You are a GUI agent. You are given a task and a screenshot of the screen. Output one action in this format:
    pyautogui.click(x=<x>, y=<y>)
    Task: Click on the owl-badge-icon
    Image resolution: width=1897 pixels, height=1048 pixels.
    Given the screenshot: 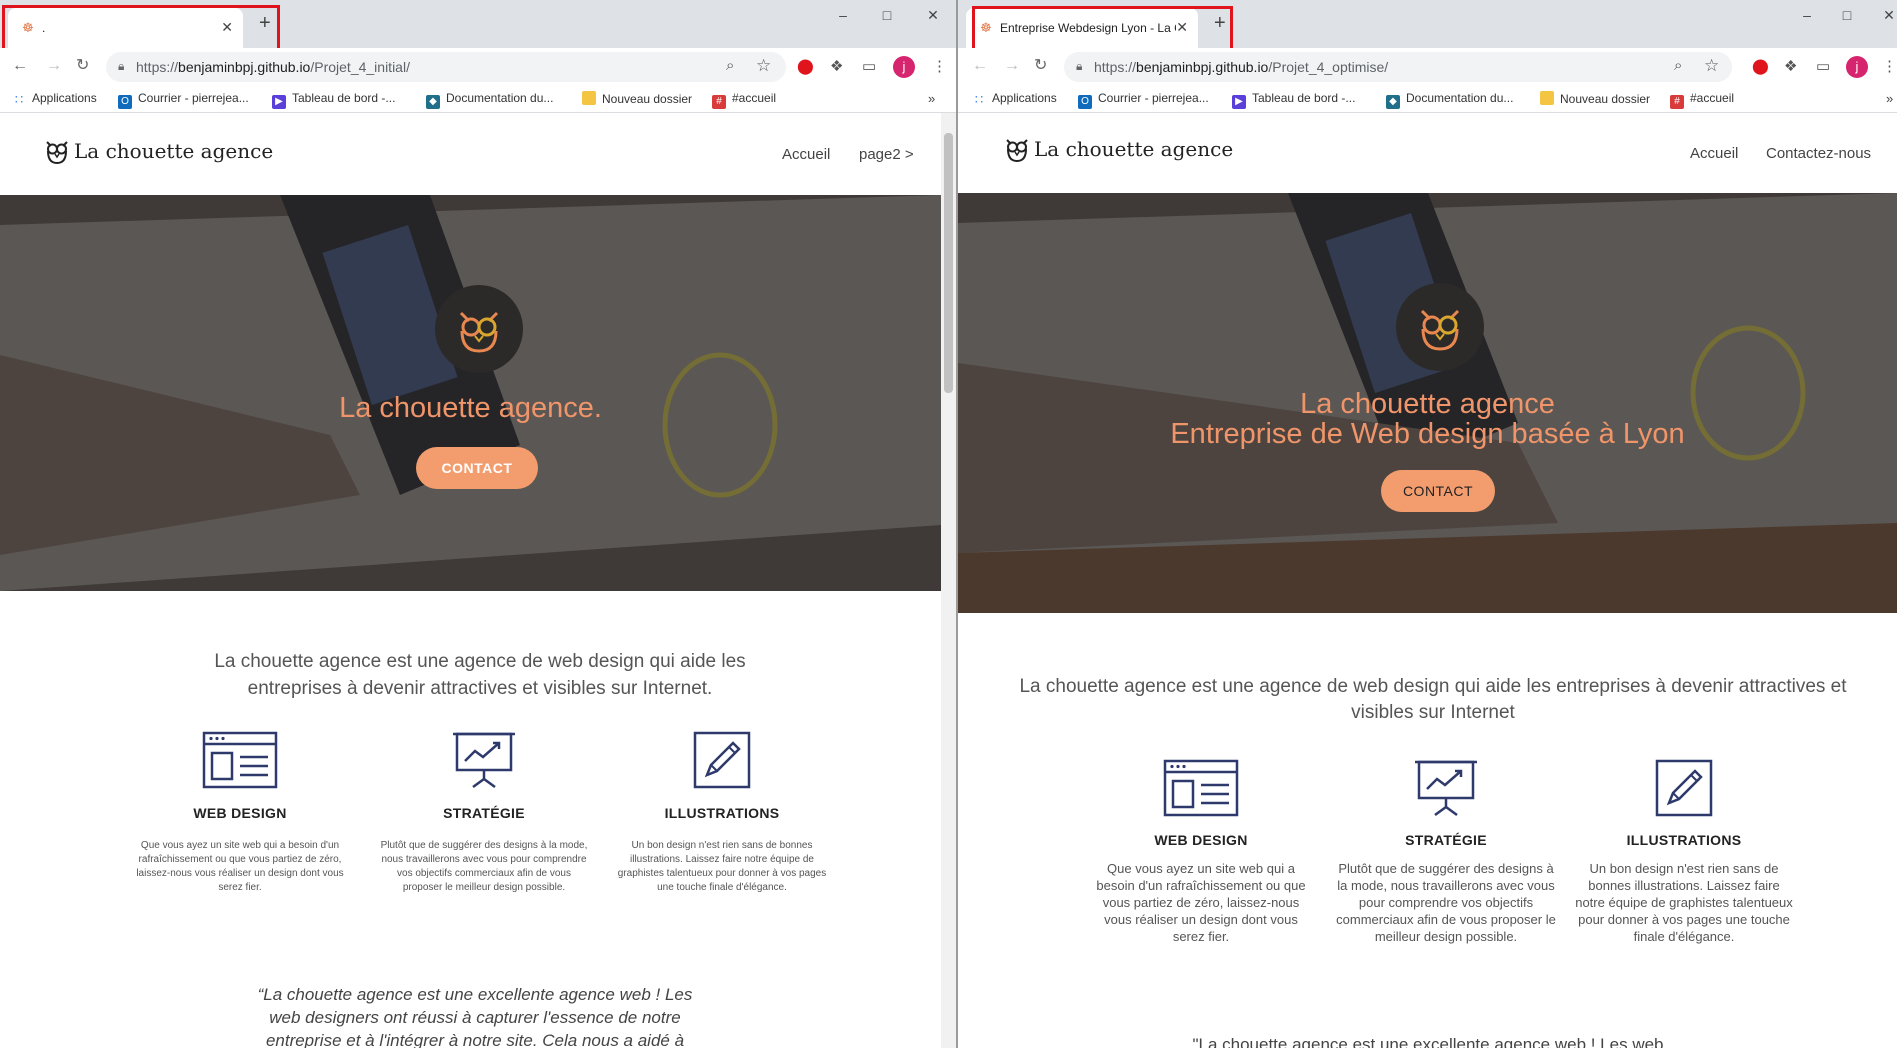 What is the action you would take?
    pyautogui.click(x=479, y=332)
    